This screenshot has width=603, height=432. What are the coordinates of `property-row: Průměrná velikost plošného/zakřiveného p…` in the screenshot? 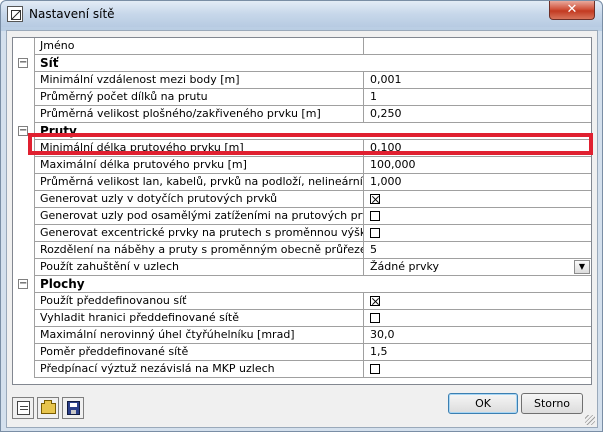 It's located at (302, 114).